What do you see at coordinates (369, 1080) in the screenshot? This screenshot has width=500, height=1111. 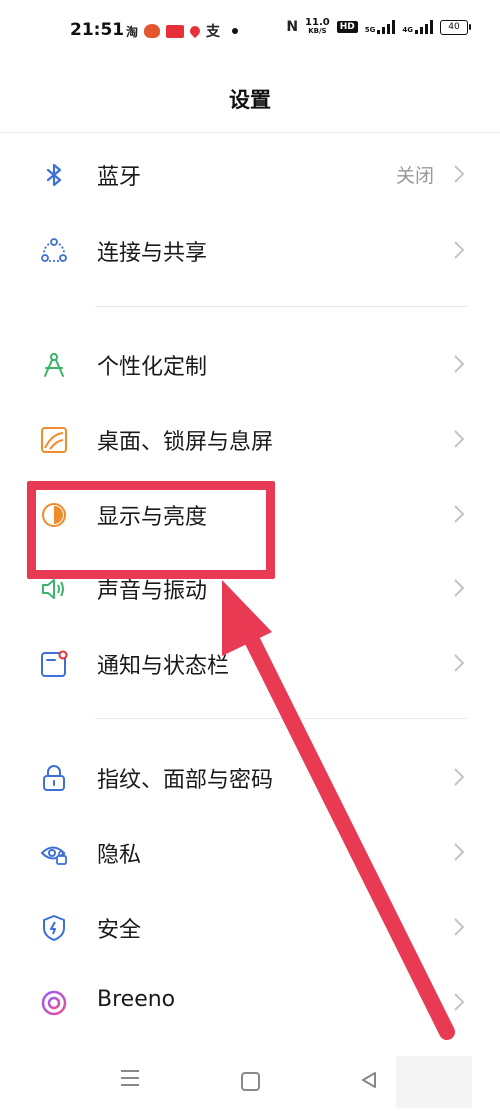 I see `back-button` at bounding box center [369, 1080].